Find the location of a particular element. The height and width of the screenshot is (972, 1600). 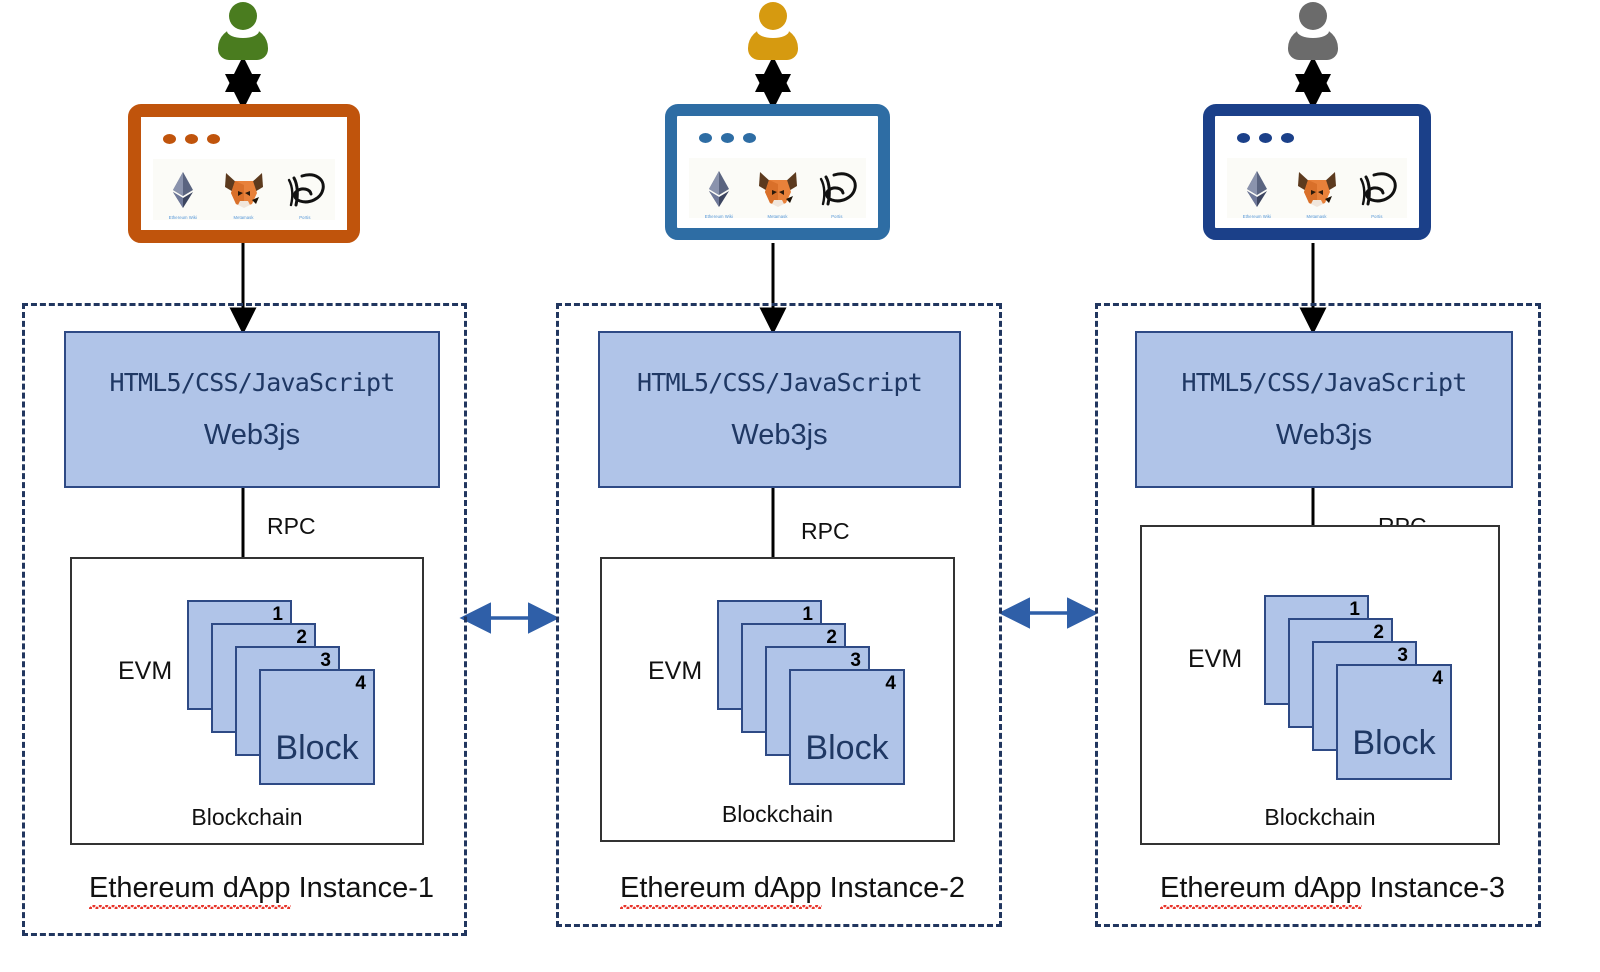

browser-window-2: Ethereum Wiki Metamask Portis is located at coordinates (777, 172).